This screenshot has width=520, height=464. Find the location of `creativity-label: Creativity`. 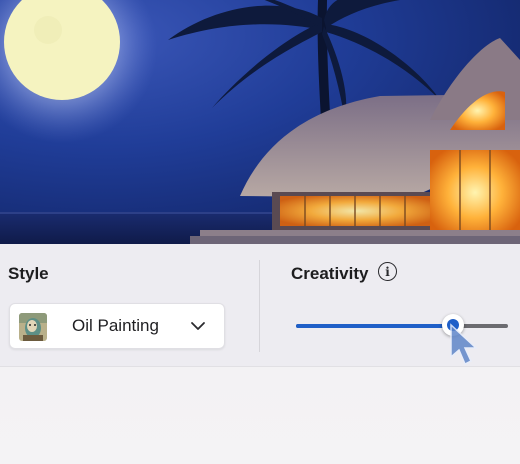

creativity-label: Creativity is located at coordinates (330, 273).